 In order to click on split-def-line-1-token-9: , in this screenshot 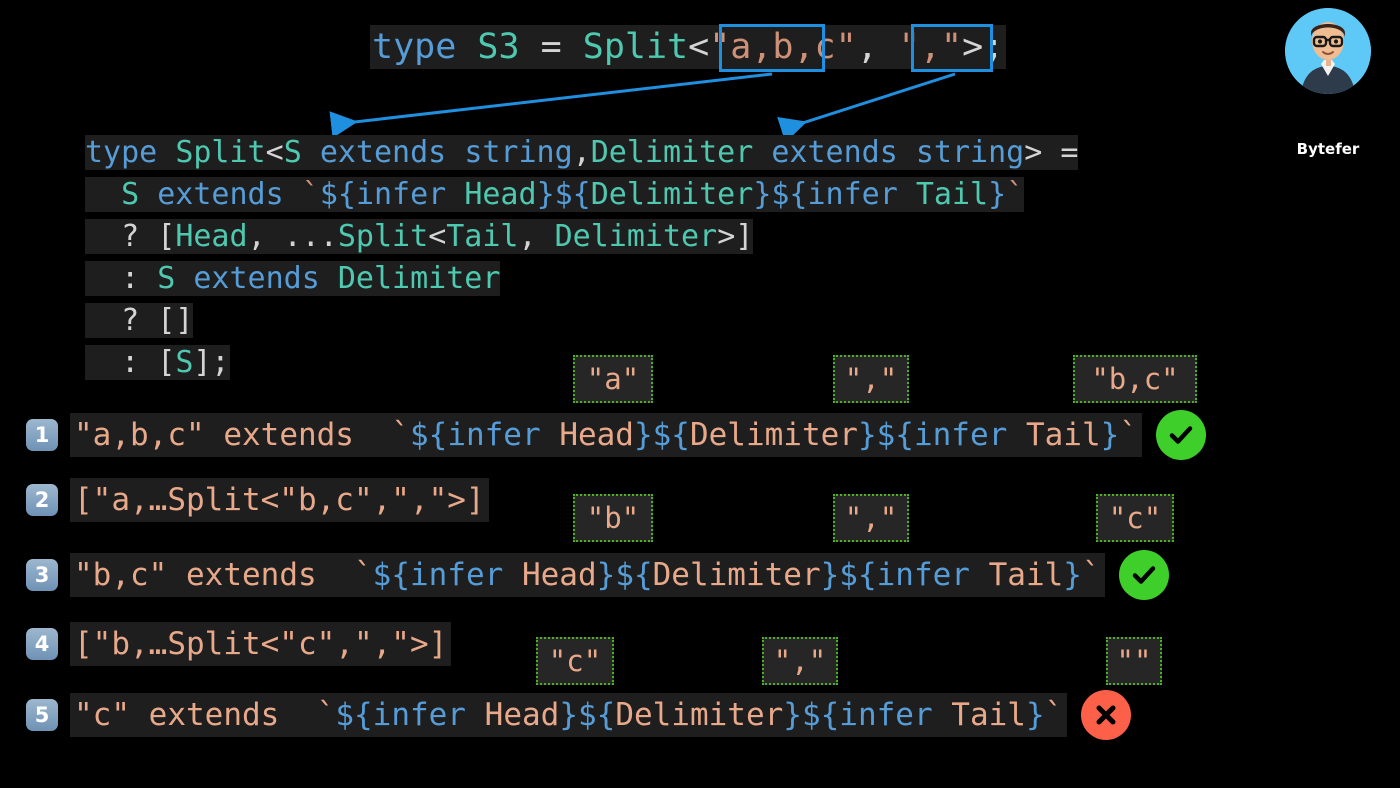, I will do `click(581, 152)`.